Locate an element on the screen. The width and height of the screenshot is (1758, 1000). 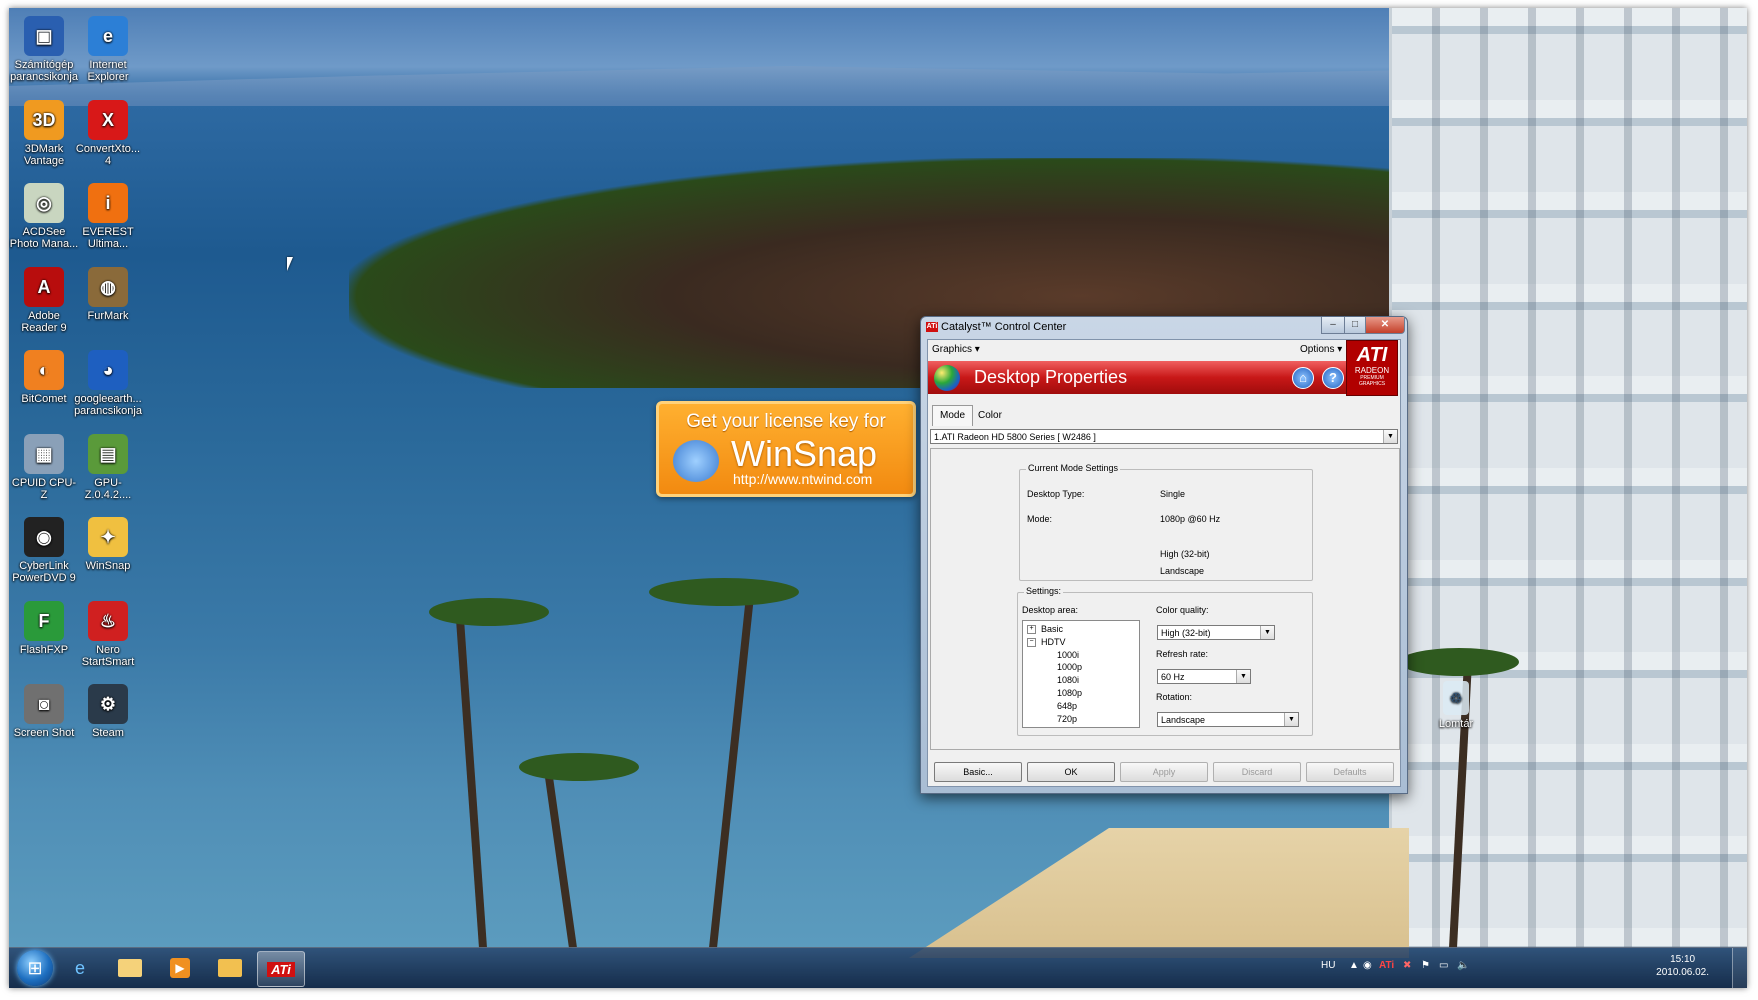
tree-item-label: 1080p is located at coordinates (1070, 693).